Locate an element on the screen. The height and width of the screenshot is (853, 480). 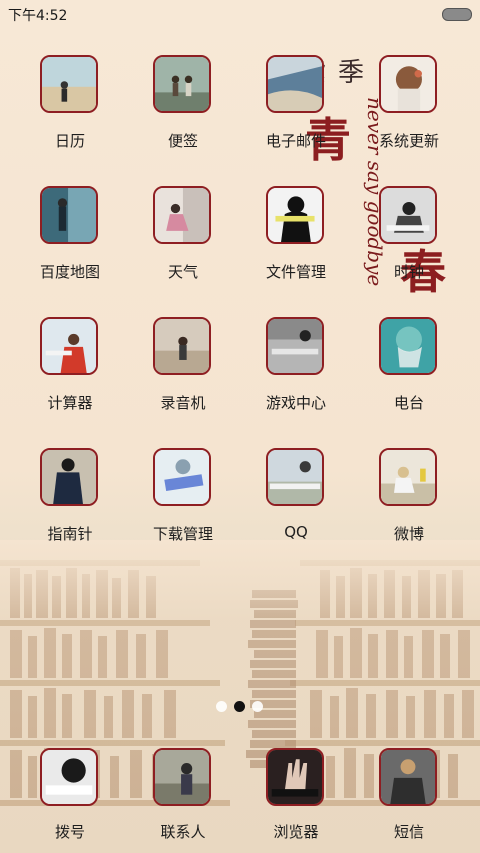
app-notes: 便签 is located at coordinates (183, 110).